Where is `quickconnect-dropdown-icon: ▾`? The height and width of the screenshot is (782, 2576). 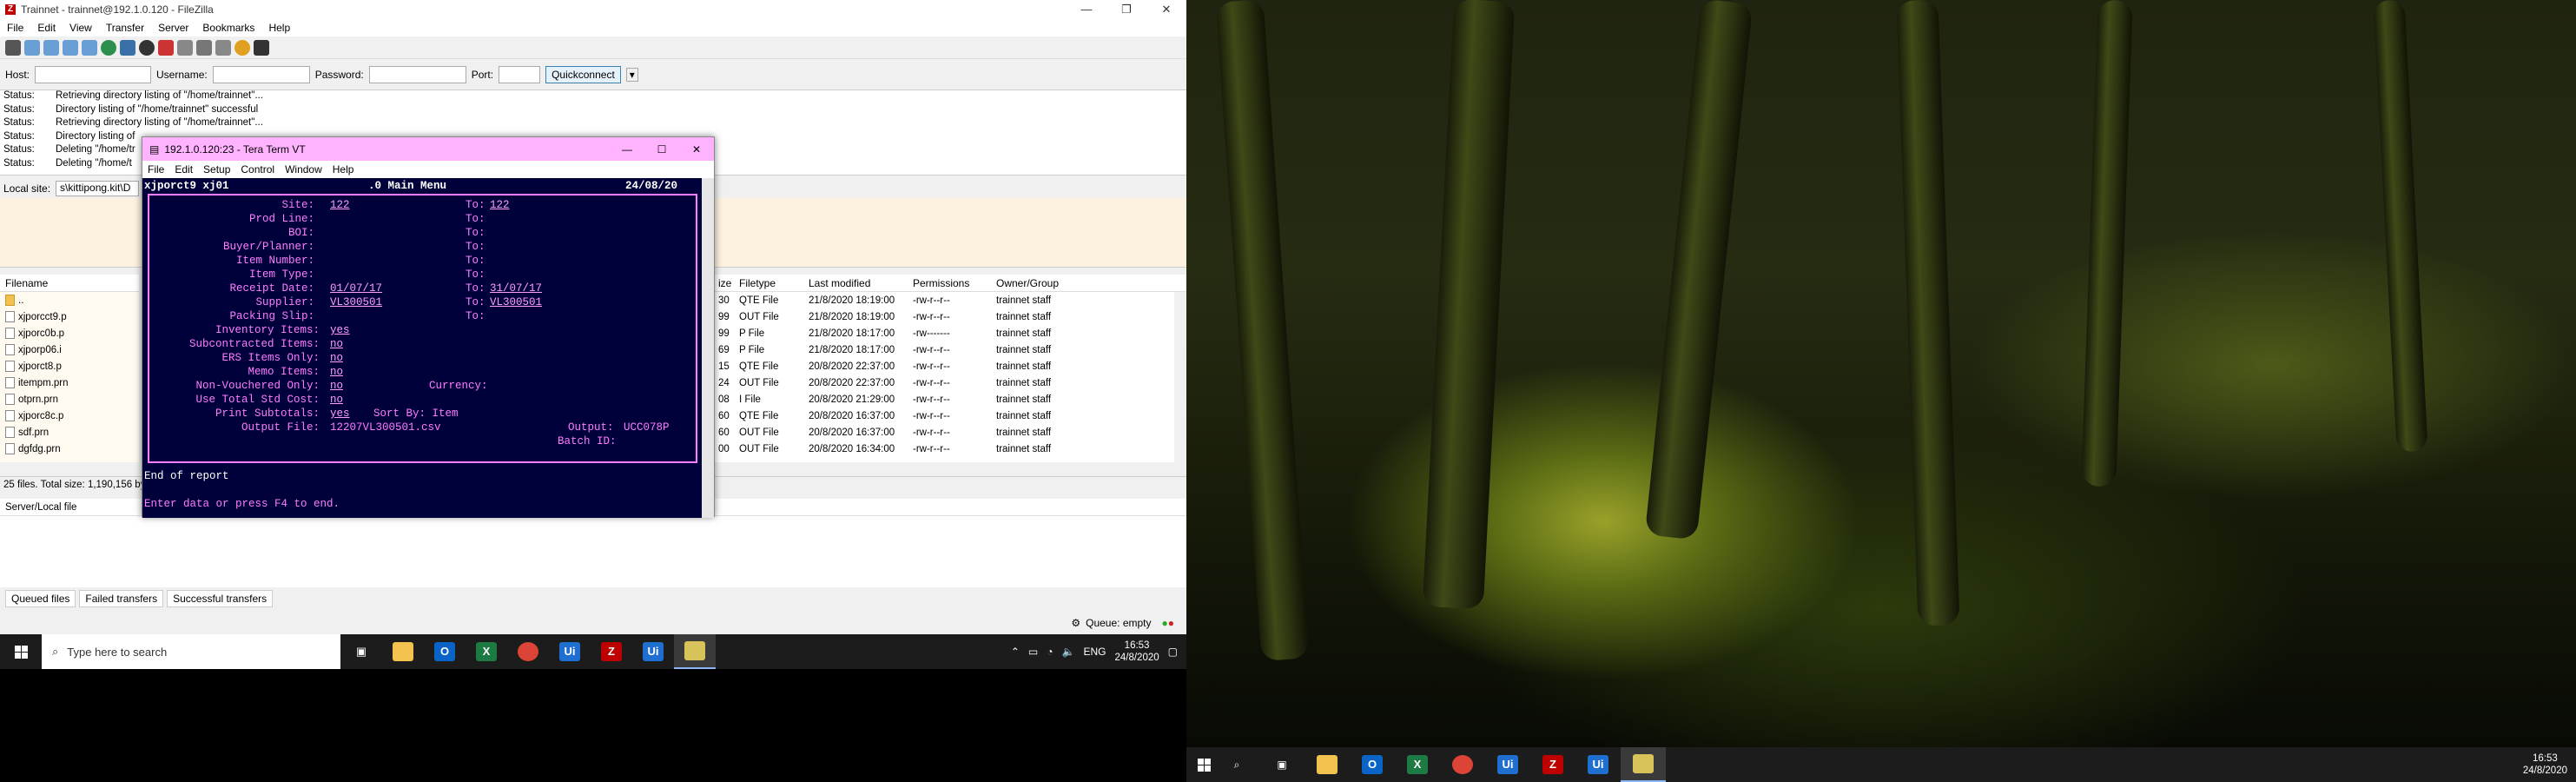 quickconnect-dropdown-icon: ▾ is located at coordinates (631, 75).